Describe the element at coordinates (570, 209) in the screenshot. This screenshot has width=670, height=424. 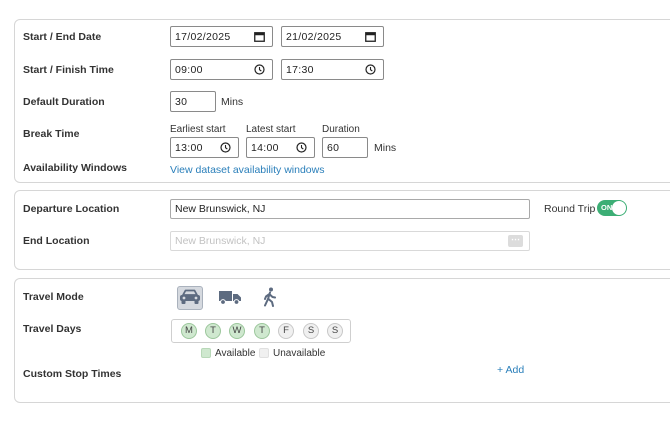
I see `round-trip-label: Round Trip` at that location.